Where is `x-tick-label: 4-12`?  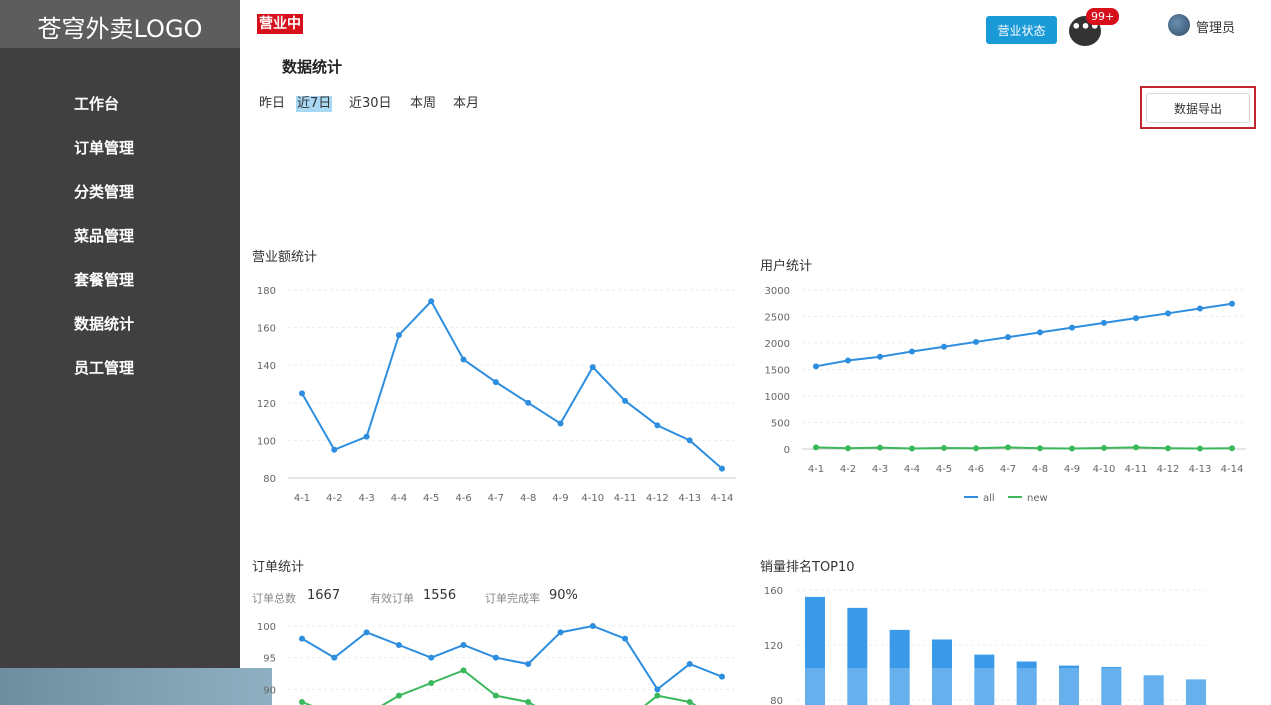
x-tick-label: 4-12 is located at coordinates (657, 498).